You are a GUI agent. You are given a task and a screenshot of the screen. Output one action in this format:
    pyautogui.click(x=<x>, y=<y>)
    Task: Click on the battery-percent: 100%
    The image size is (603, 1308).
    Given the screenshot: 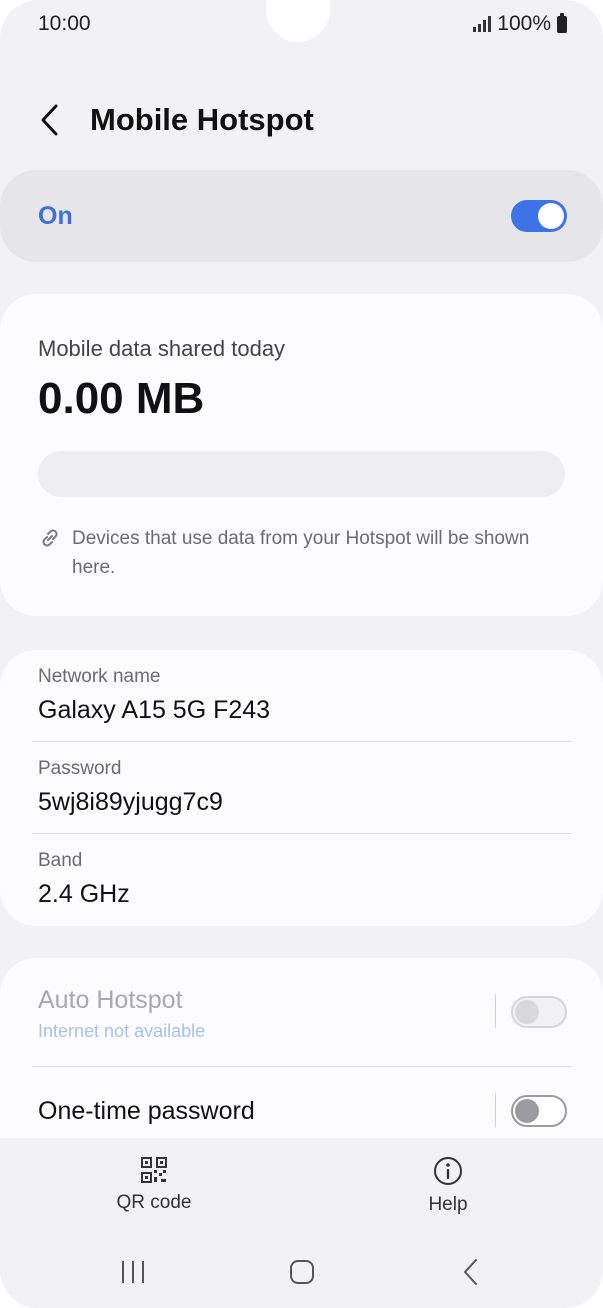 What is the action you would take?
    pyautogui.click(x=524, y=23)
    